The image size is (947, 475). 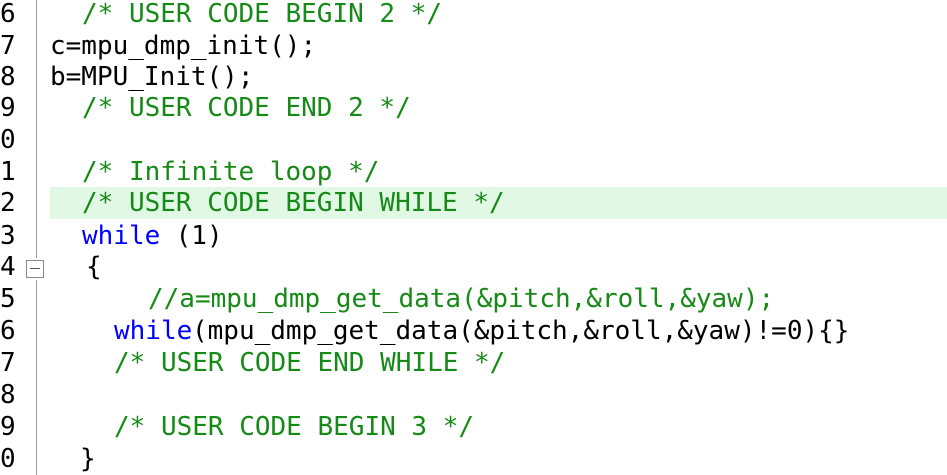 I want to click on code-line: 9 /* USER CODE BEGIN 3 */, so click(x=473, y=427).